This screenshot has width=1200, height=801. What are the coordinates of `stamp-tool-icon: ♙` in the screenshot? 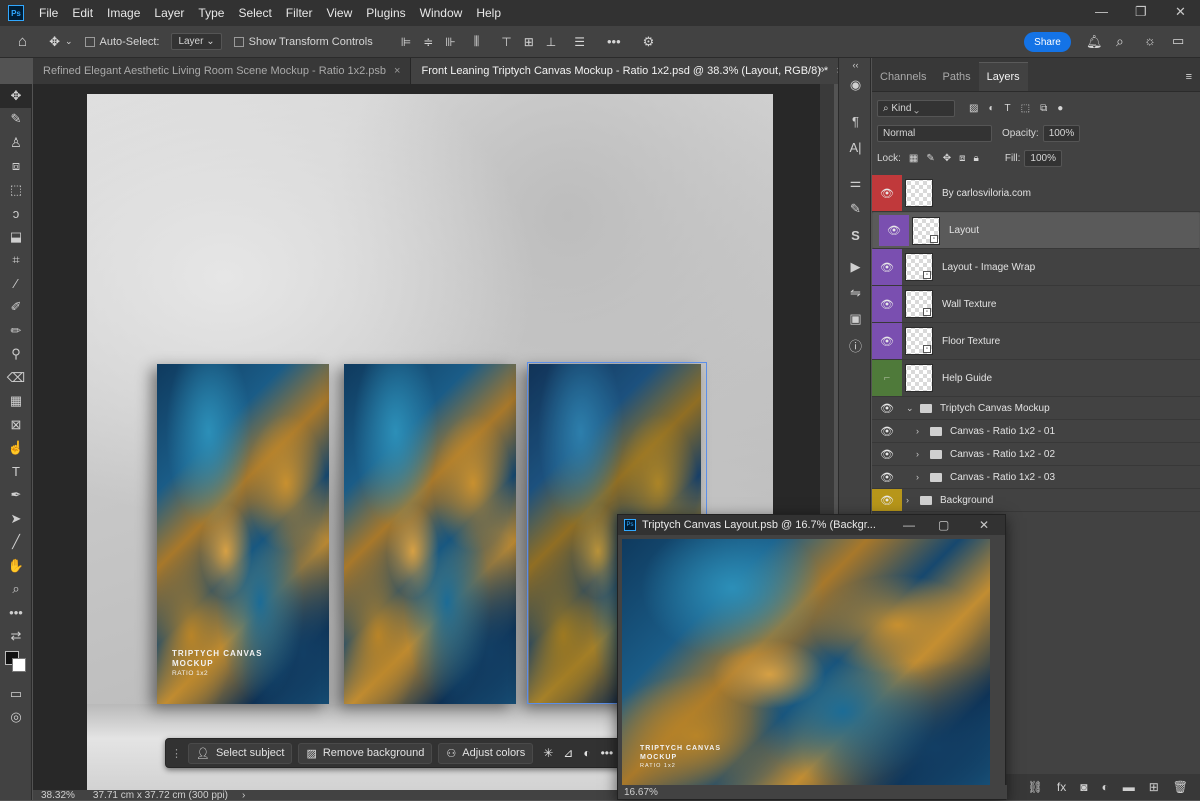 It's located at (16, 143).